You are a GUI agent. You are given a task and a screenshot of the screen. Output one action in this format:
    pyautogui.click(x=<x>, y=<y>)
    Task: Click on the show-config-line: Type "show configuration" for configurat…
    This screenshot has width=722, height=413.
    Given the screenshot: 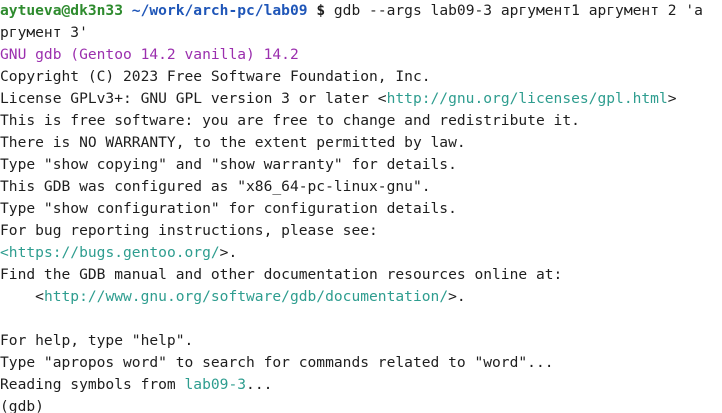 What is the action you would take?
    pyautogui.click(x=228, y=208)
    